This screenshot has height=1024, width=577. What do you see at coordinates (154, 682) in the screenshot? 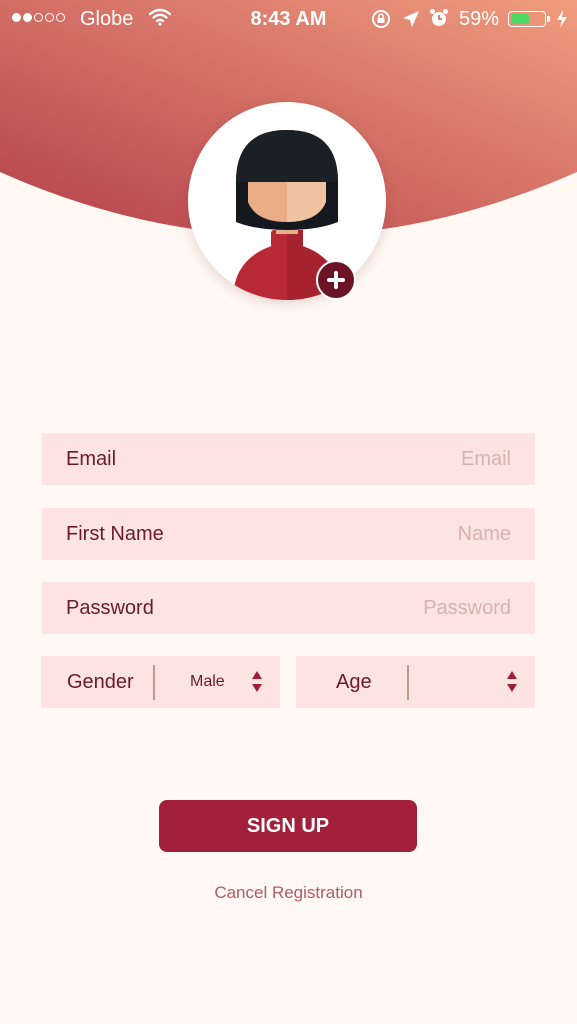
I see `gender-divider` at bounding box center [154, 682].